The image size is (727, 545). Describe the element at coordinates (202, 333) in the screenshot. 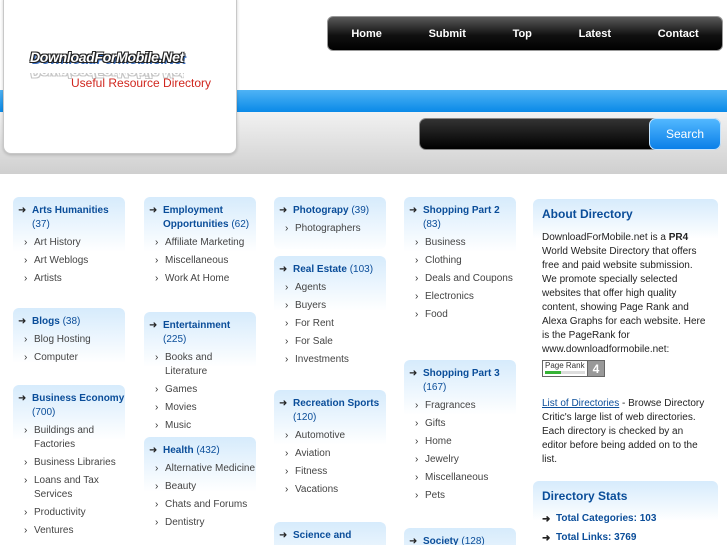

I see `category-title: ➜ Entertainment (225)` at that location.